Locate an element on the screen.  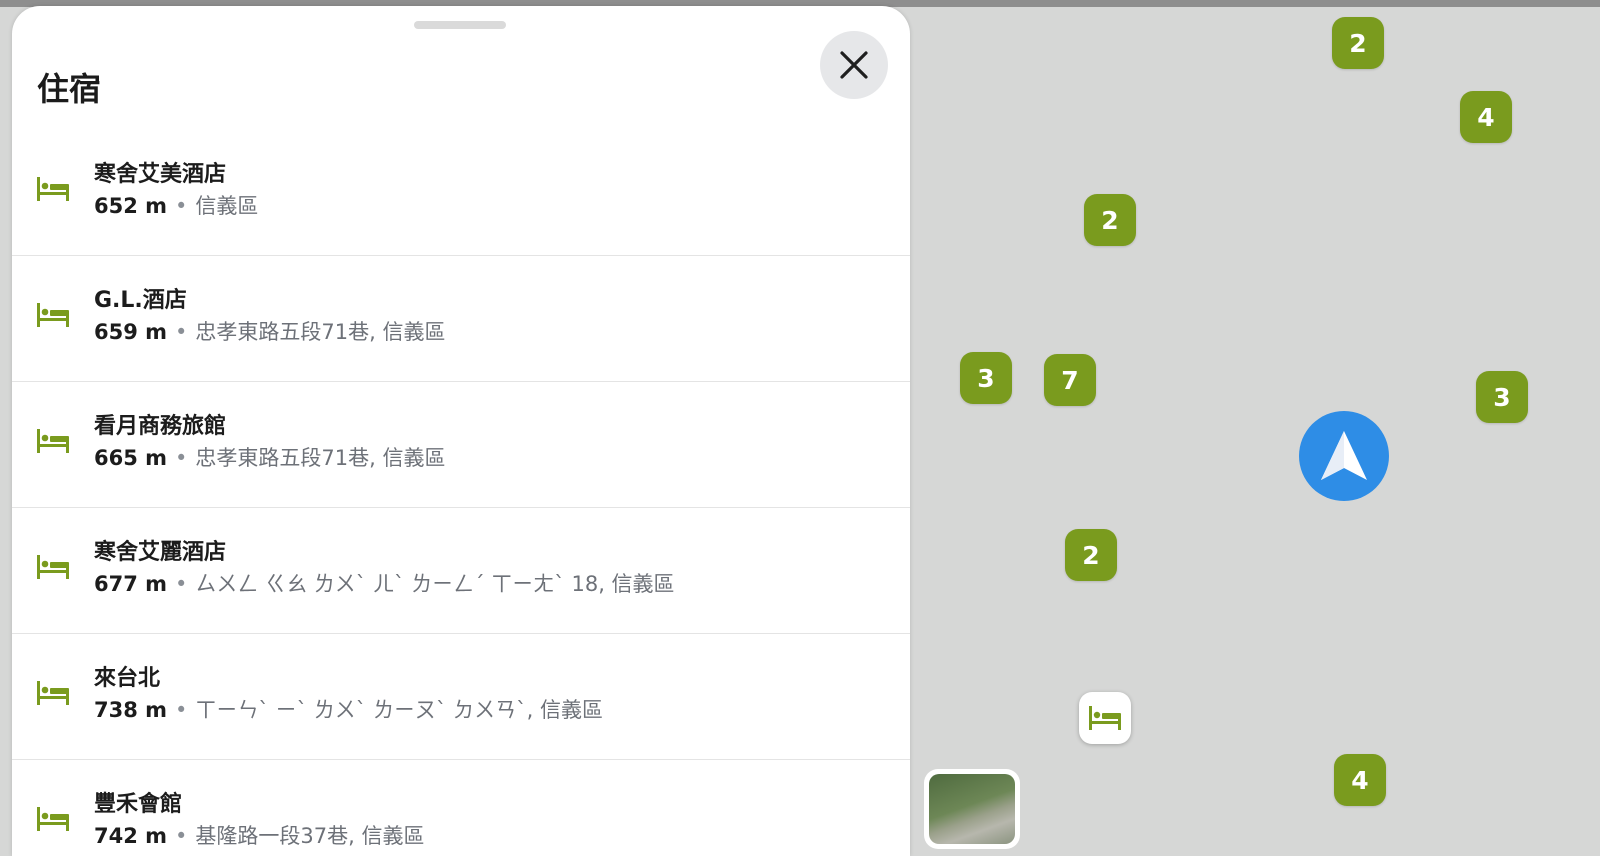
lodging-meta: 742 m • 基隆路一段37巷, 信義區 is located at coordinates (259, 835).